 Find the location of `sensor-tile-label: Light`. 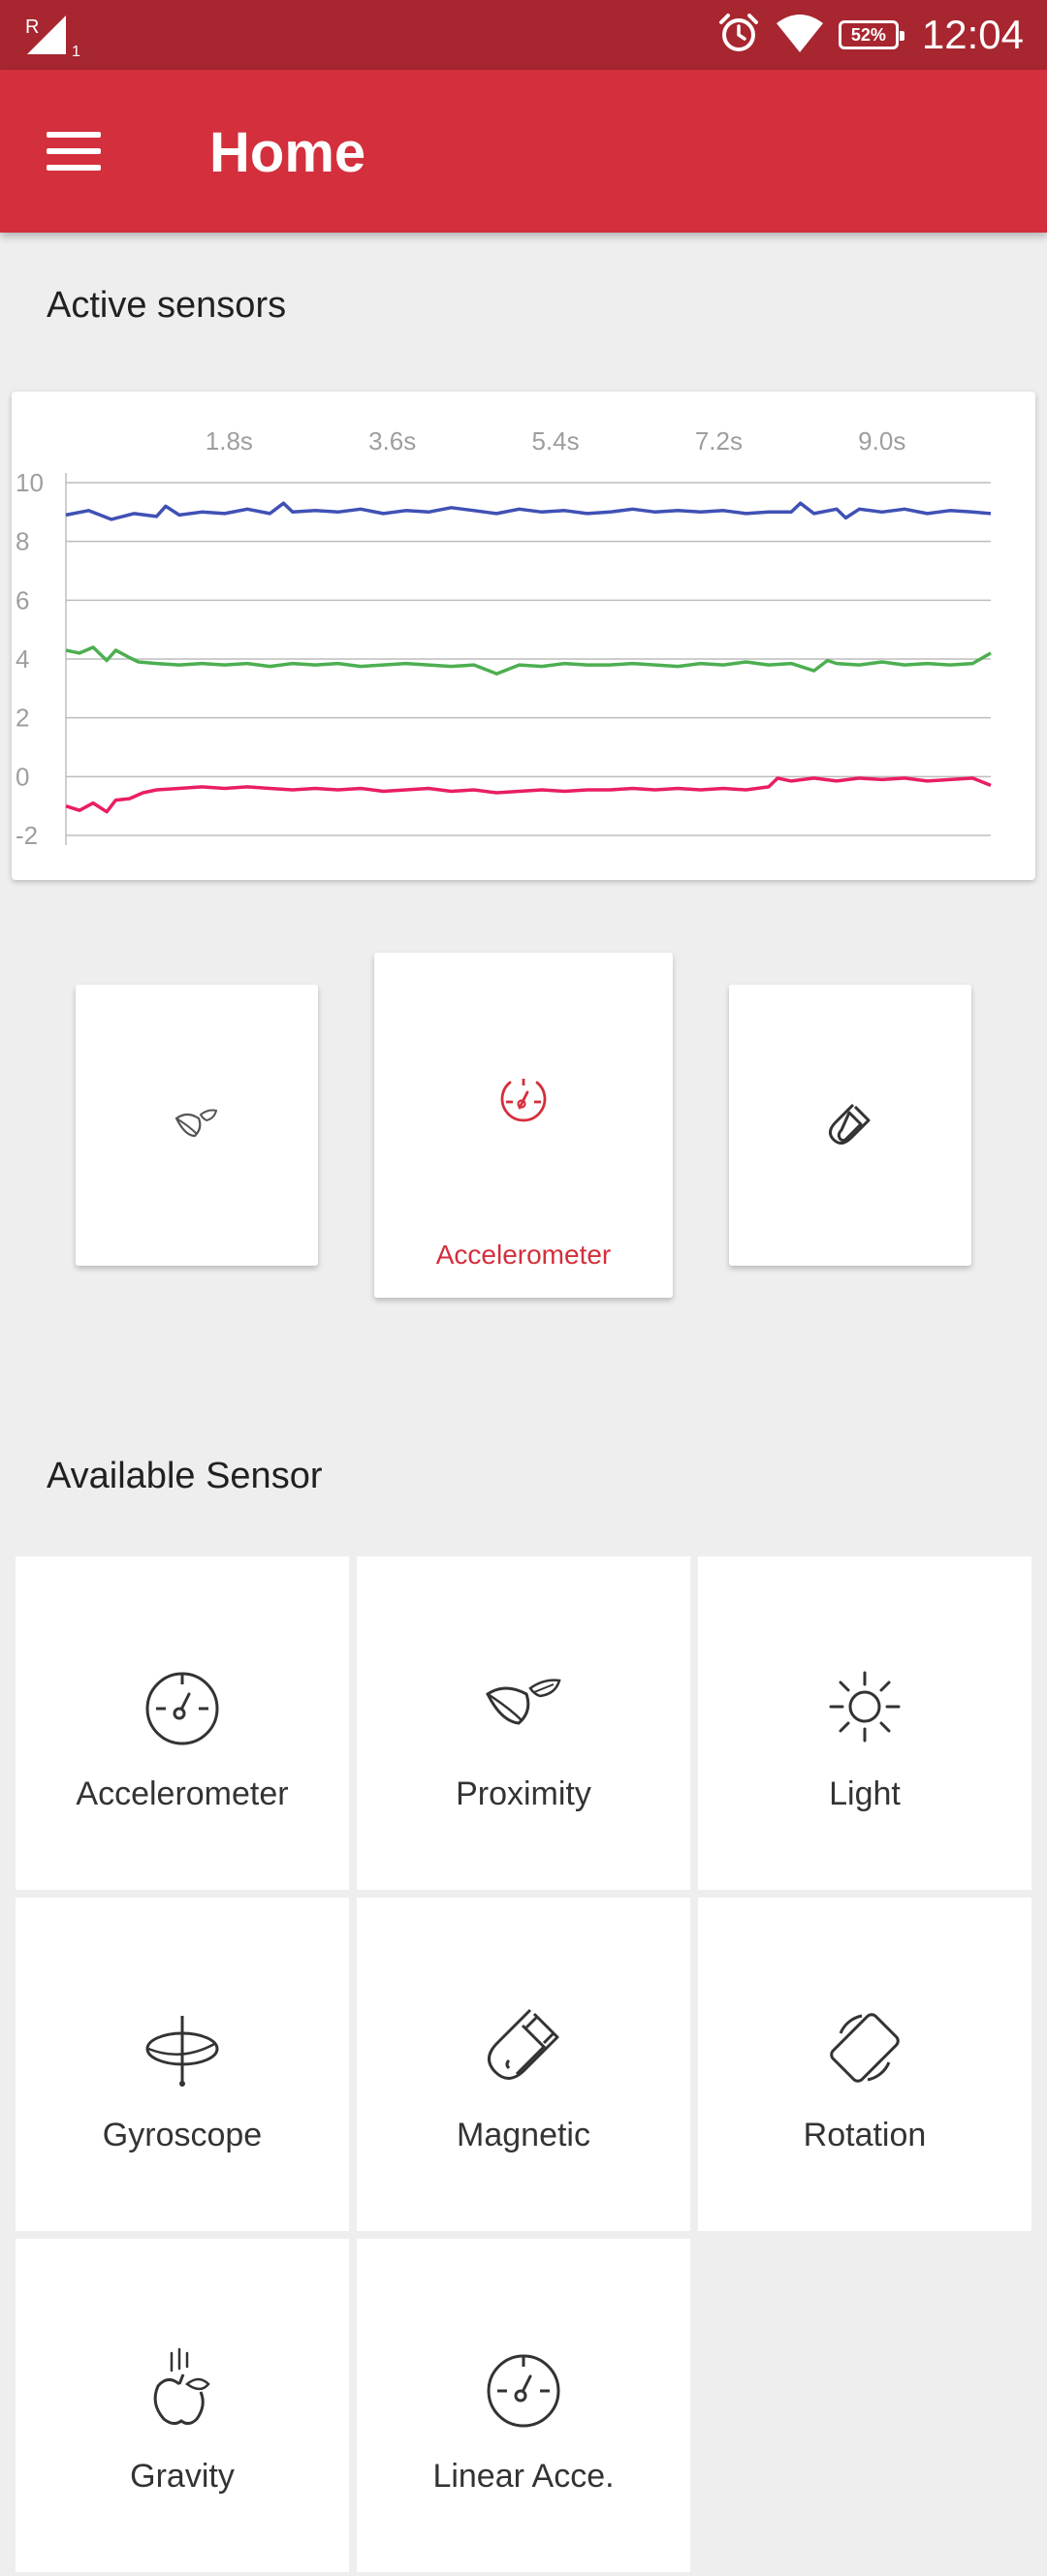

sensor-tile-label: Light is located at coordinates (865, 1793).